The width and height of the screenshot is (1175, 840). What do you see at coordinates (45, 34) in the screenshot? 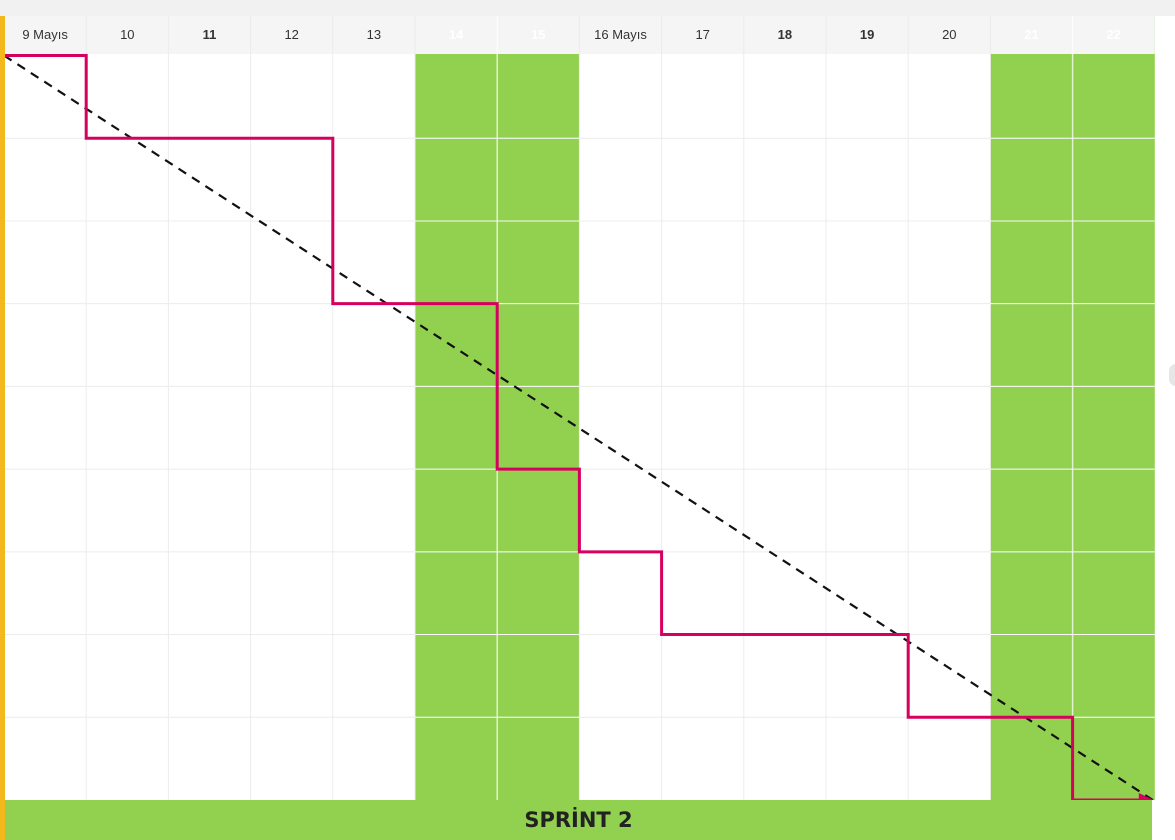
I see `date-label: 9 Mayıs` at bounding box center [45, 34].